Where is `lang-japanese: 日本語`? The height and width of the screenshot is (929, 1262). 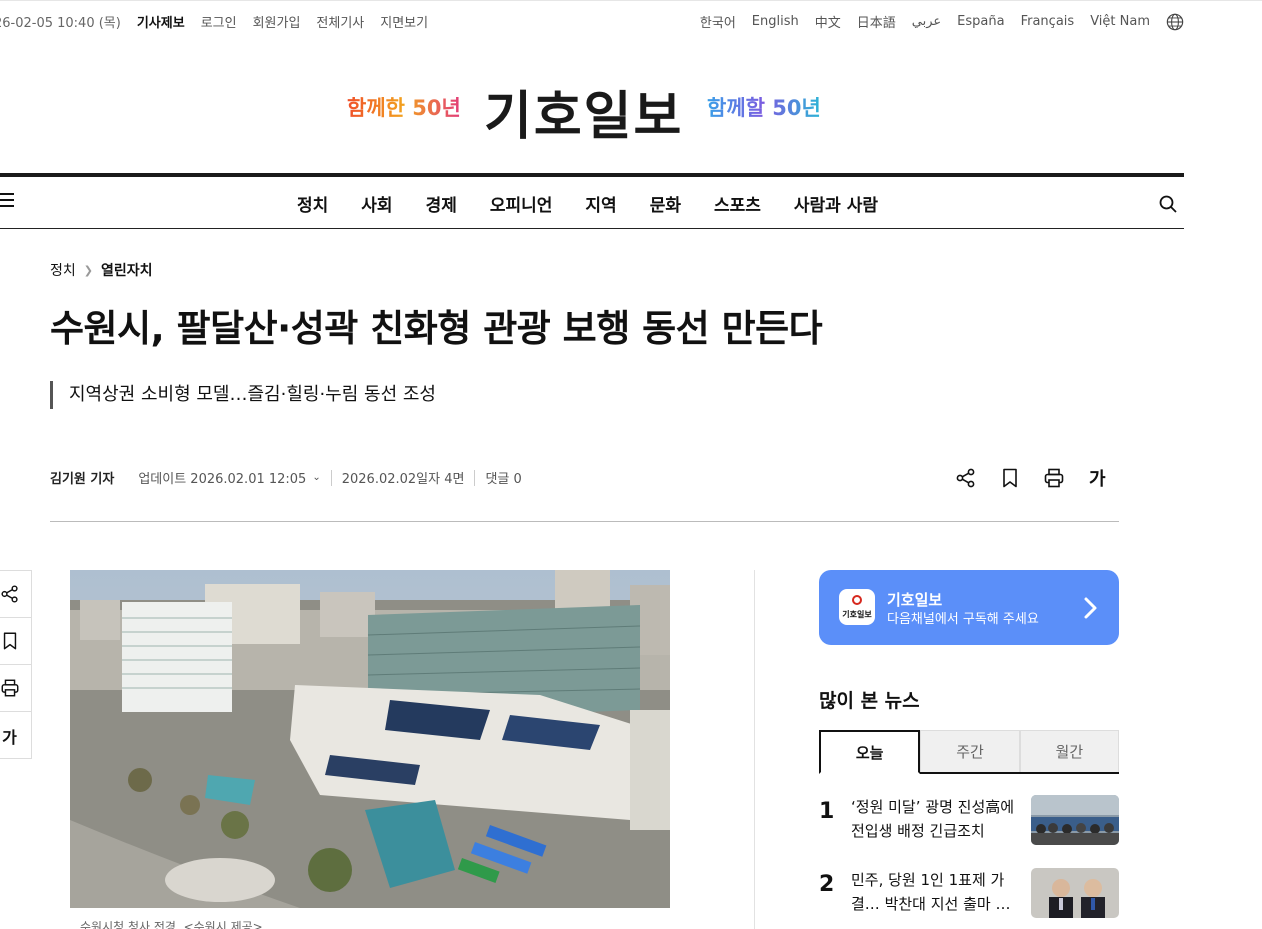
lang-japanese: 日本語 is located at coordinates (876, 21).